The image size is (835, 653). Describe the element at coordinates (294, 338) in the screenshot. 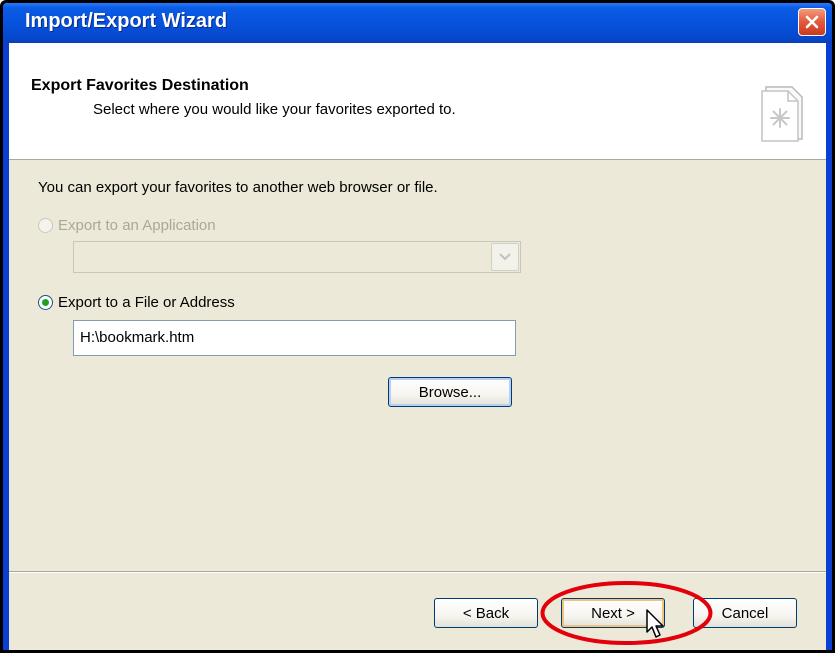

I see `file-path-input: H:\bookmark.htm` at that location.